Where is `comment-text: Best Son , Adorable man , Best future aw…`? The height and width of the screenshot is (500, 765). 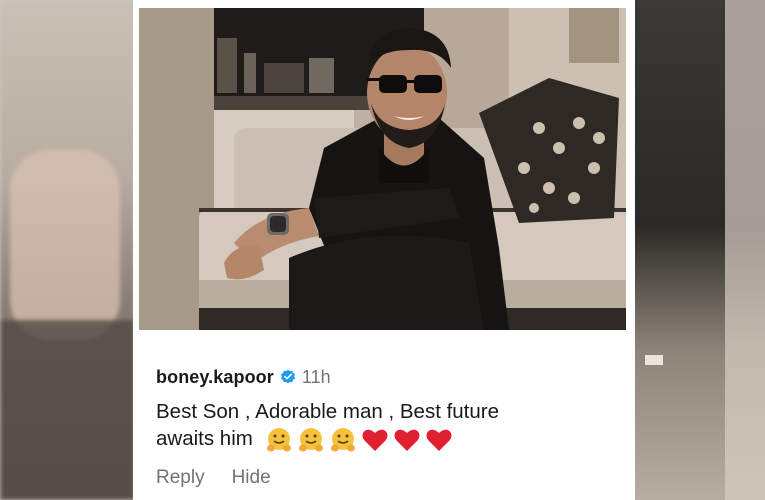 comment-text: Best Son , Adorable man , Best future aw… is located at coordinates (356, 425).